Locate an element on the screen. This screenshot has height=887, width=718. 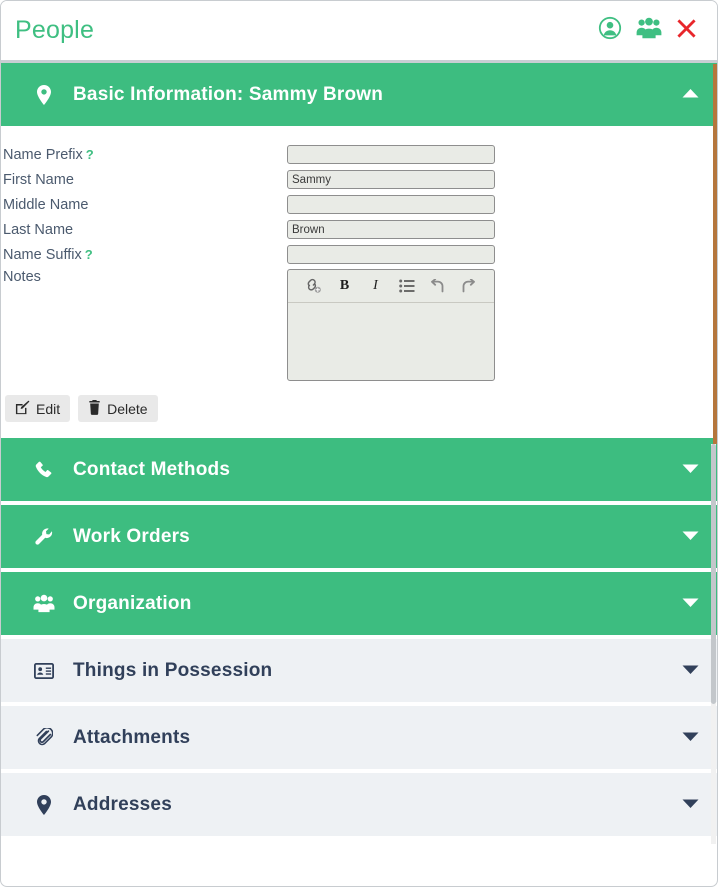
label-notes: Notes is located at coordinates (22, 277).